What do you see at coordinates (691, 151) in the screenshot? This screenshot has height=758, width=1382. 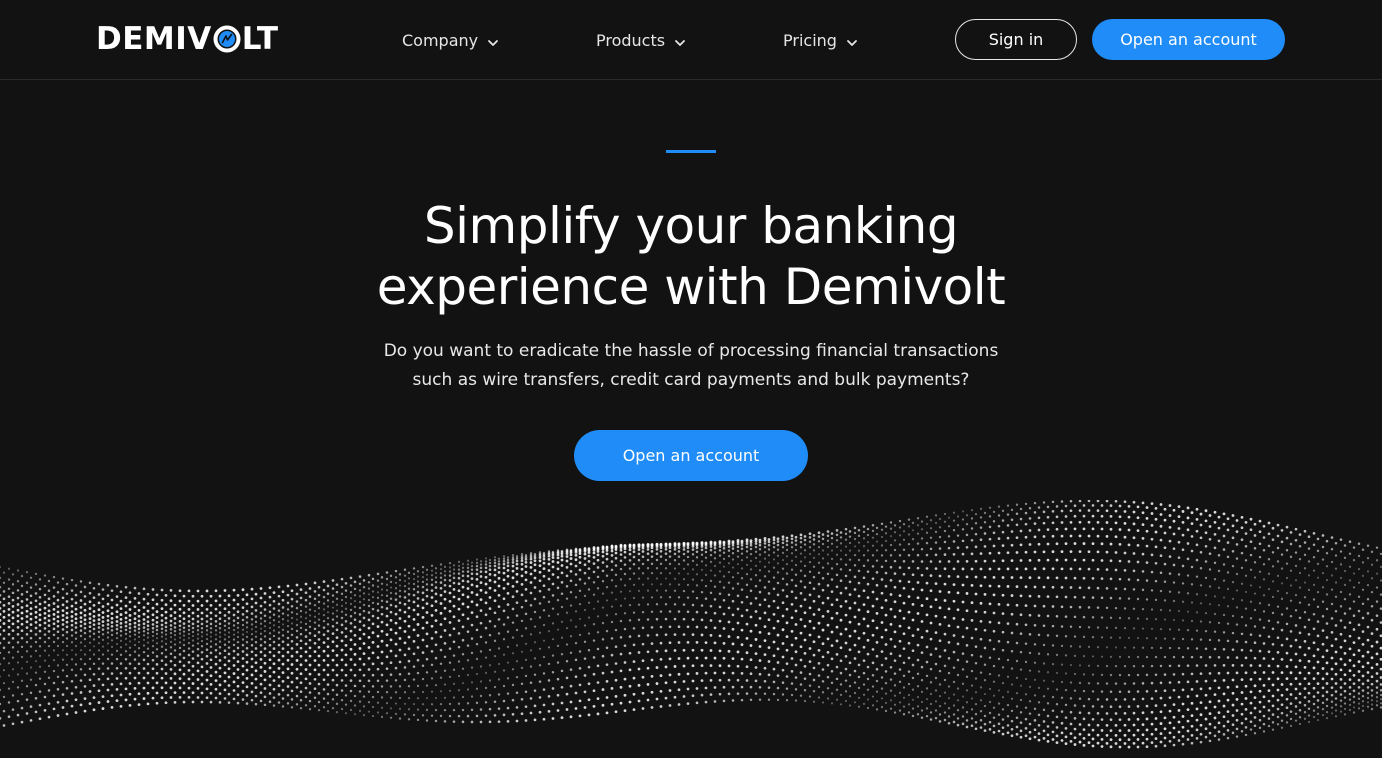 I see `accent-divider` at bounding box center [691, 151].